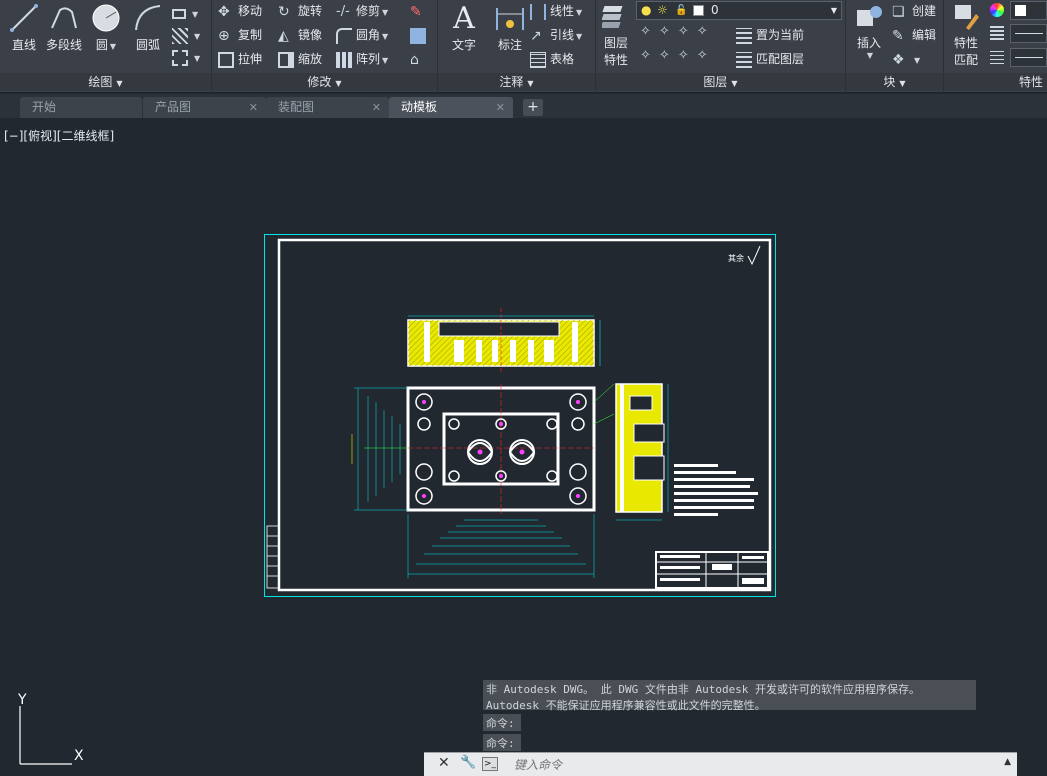 This screenshot has height=776, width=1047. Describe the element at coordinates (44, 107) in the screenshot. I see `tab-start-label: 开始` at that location.